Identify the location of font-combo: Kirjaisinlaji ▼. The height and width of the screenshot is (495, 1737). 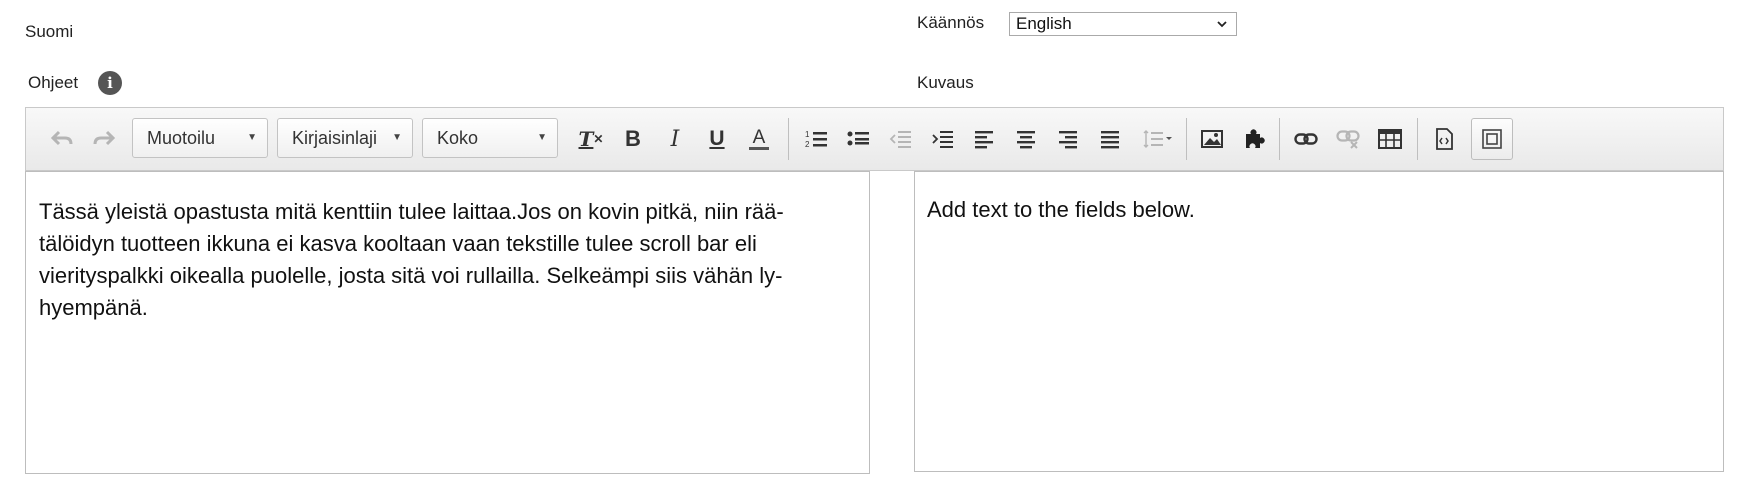
(345, 138).